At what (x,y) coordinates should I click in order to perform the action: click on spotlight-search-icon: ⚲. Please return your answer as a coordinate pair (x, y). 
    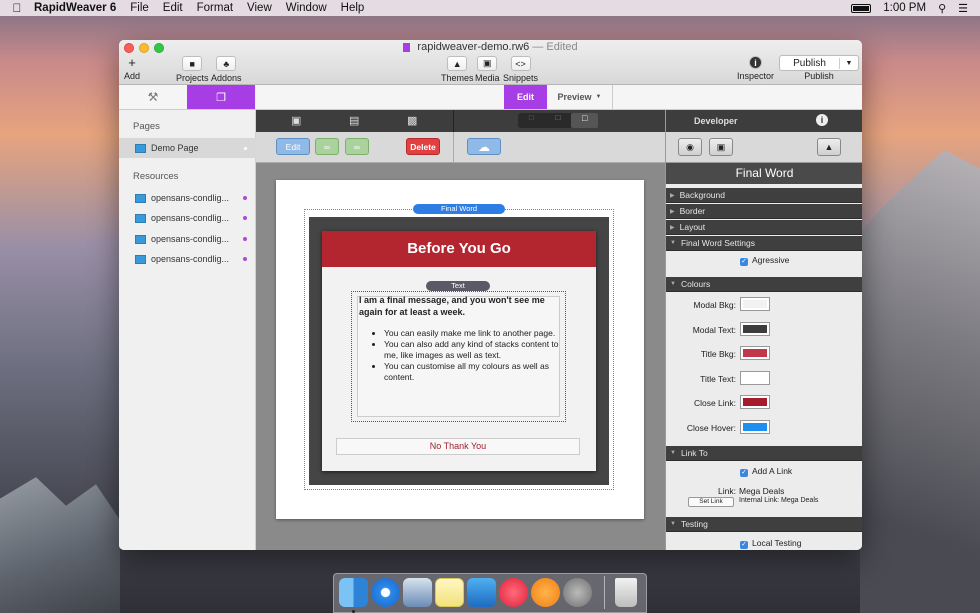
    Looking at the image, I should click on (942, 8).